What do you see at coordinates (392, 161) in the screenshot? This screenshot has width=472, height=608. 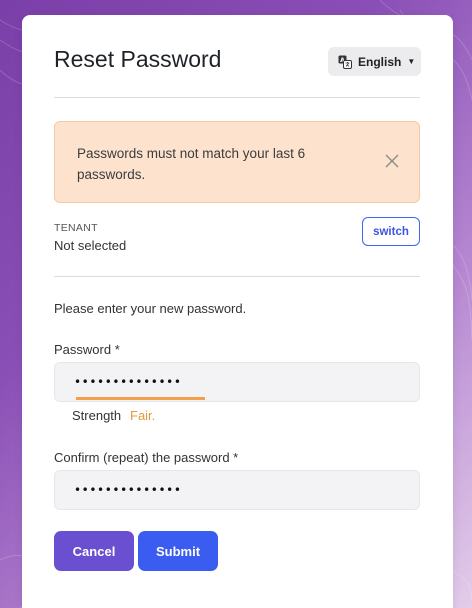 I see `close-icon` at bounding box center [392, 161].